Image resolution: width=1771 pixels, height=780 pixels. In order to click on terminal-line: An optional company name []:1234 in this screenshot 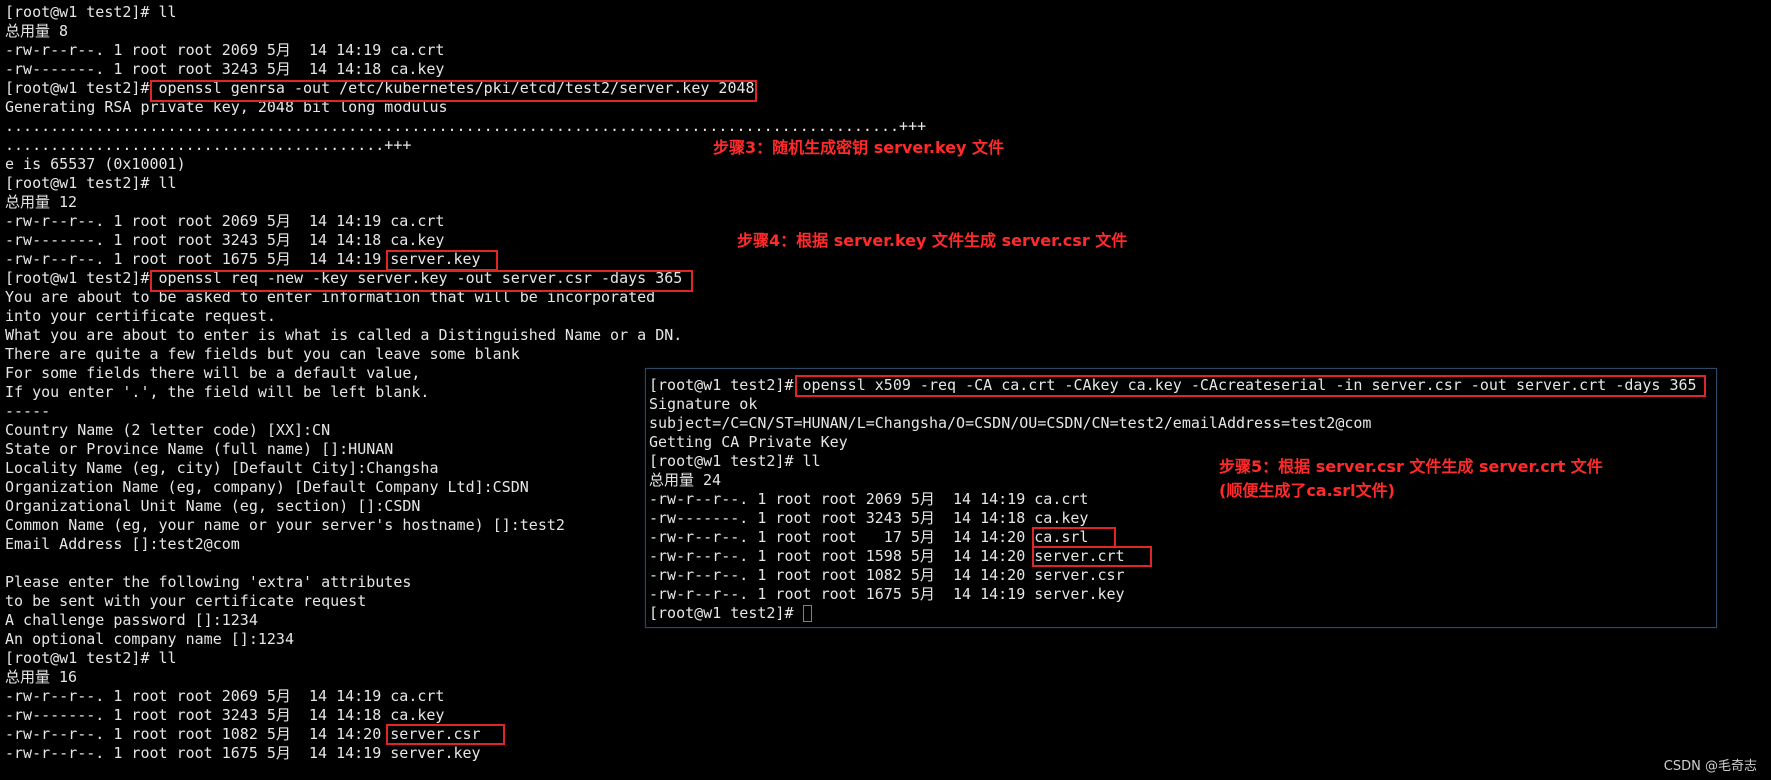, I will do `click(149, 639)`.